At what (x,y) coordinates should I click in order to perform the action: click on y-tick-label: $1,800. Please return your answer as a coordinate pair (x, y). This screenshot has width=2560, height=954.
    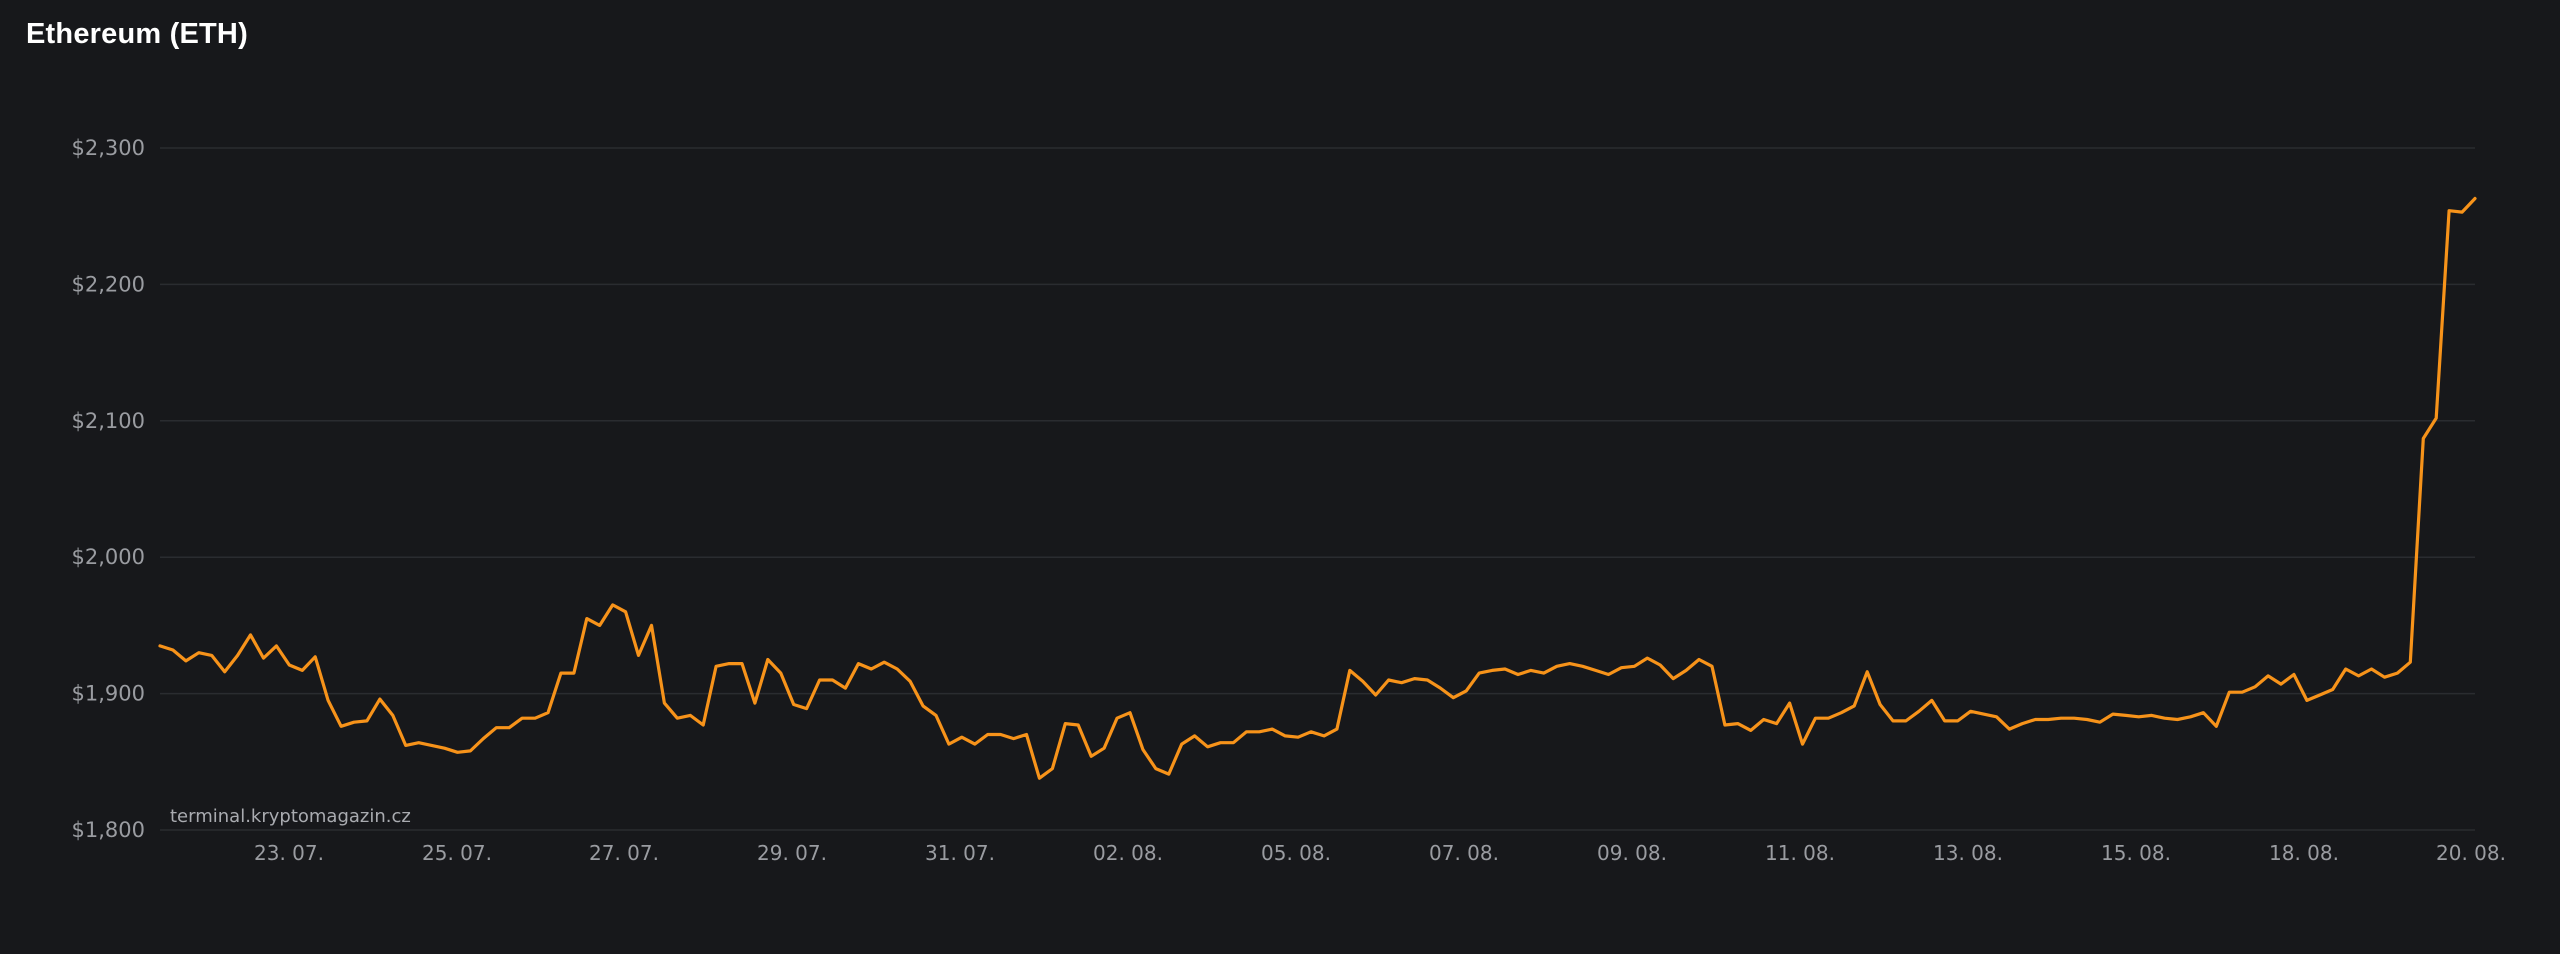
    Looking at the image, I should click on (108, 830).